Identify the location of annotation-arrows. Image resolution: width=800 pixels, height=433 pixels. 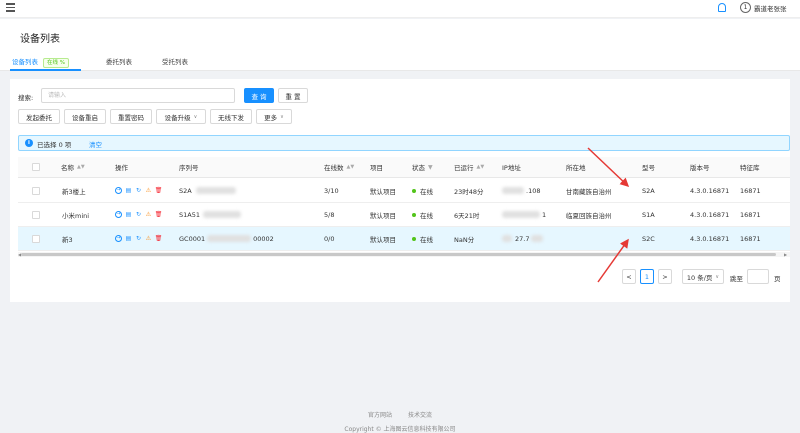
(608, 215).